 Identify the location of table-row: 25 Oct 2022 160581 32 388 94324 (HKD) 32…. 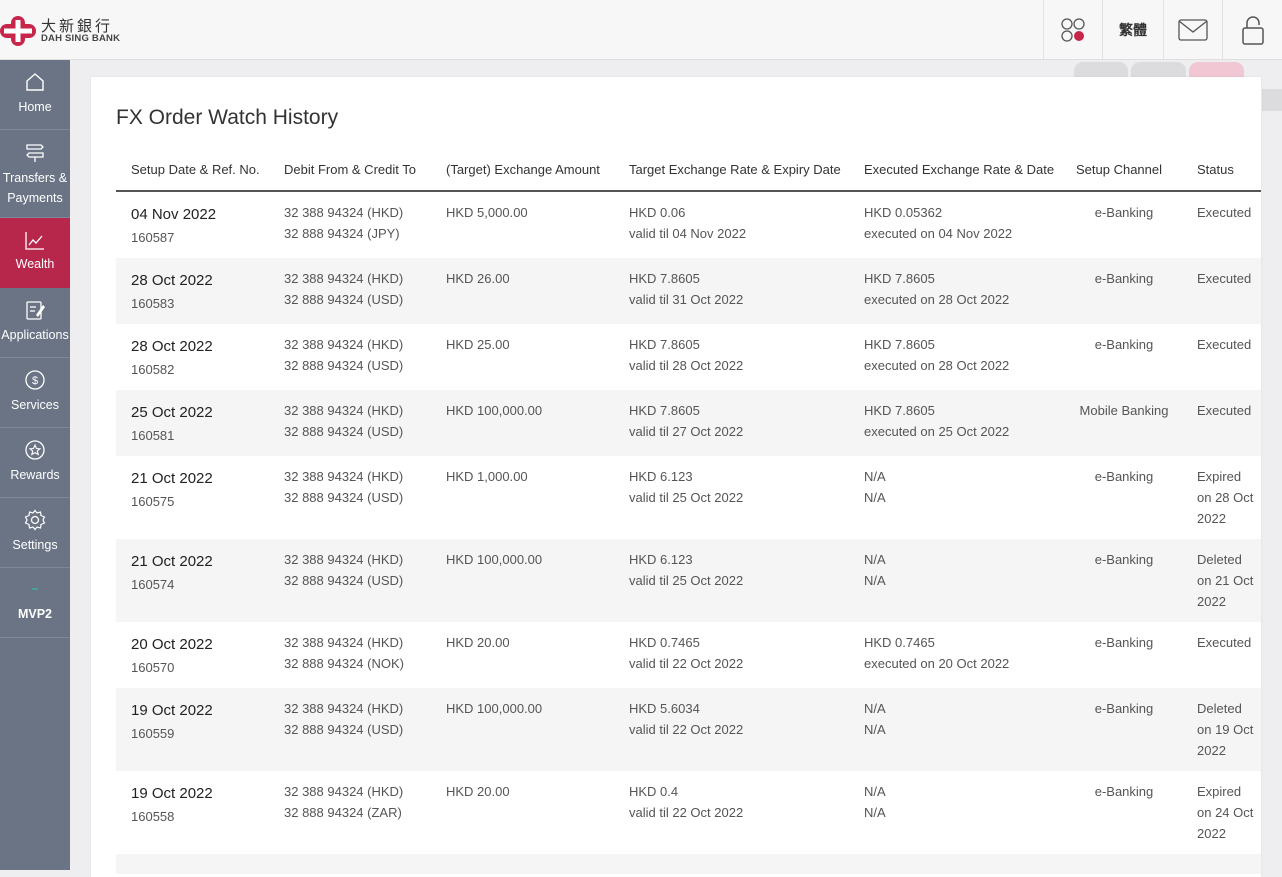
(688, 423).